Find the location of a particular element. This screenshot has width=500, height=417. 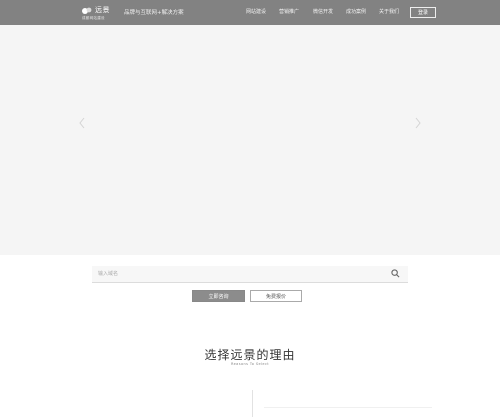

nav-item-1: 网站建设 is located at coordinates (256, 11).